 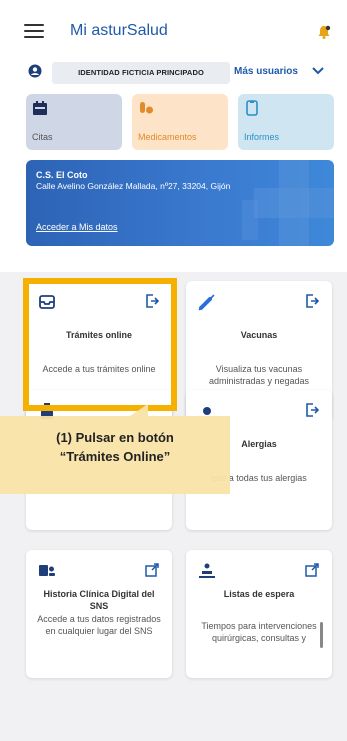 I want to click on bell-icon, so click(x=324, y=32).